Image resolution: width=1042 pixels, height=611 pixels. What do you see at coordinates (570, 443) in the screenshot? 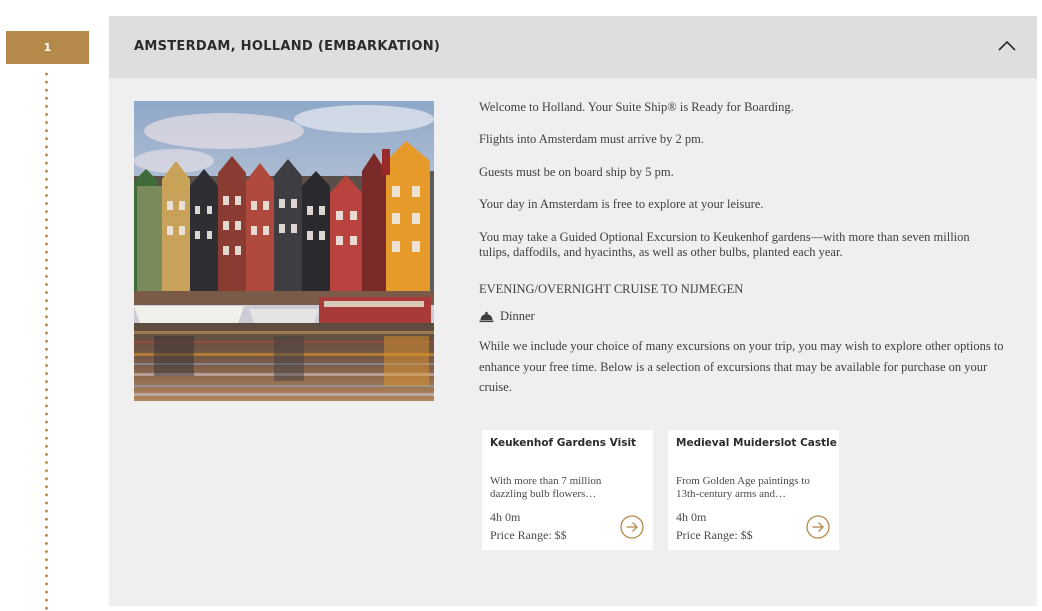
I see `excursion-title: Keukenhof Gardens Visit` at bounding box center [570, 443].